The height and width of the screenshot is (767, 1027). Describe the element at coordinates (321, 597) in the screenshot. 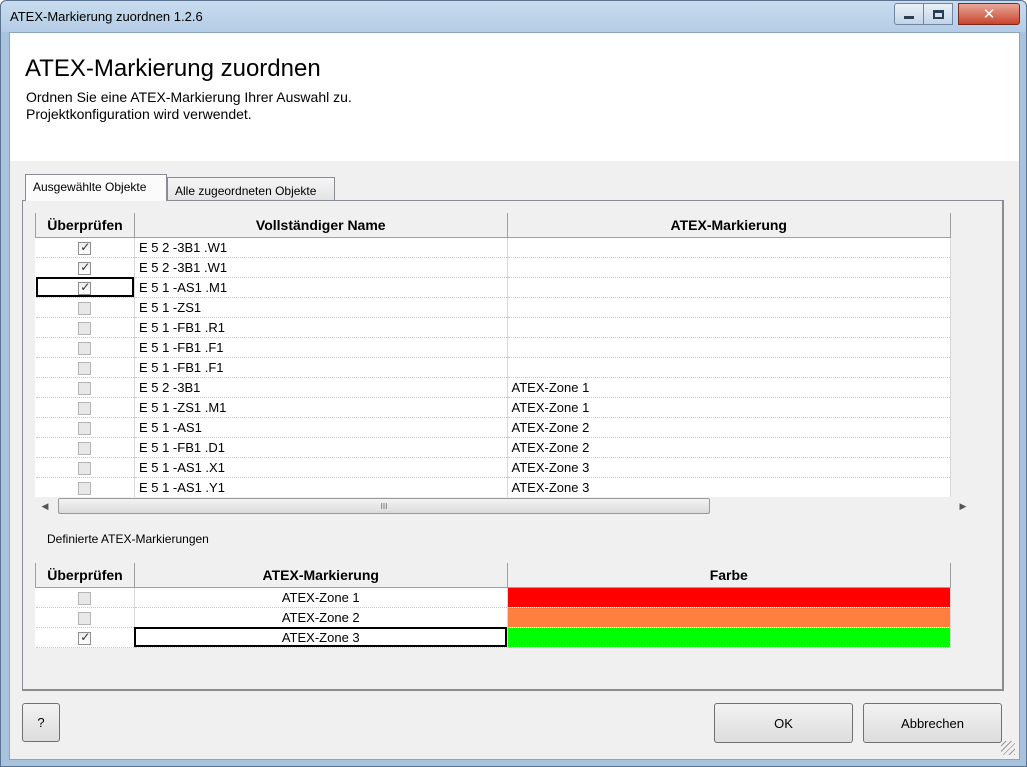

I see `marking-name-cell: ATEX-Zone 1` at that location.